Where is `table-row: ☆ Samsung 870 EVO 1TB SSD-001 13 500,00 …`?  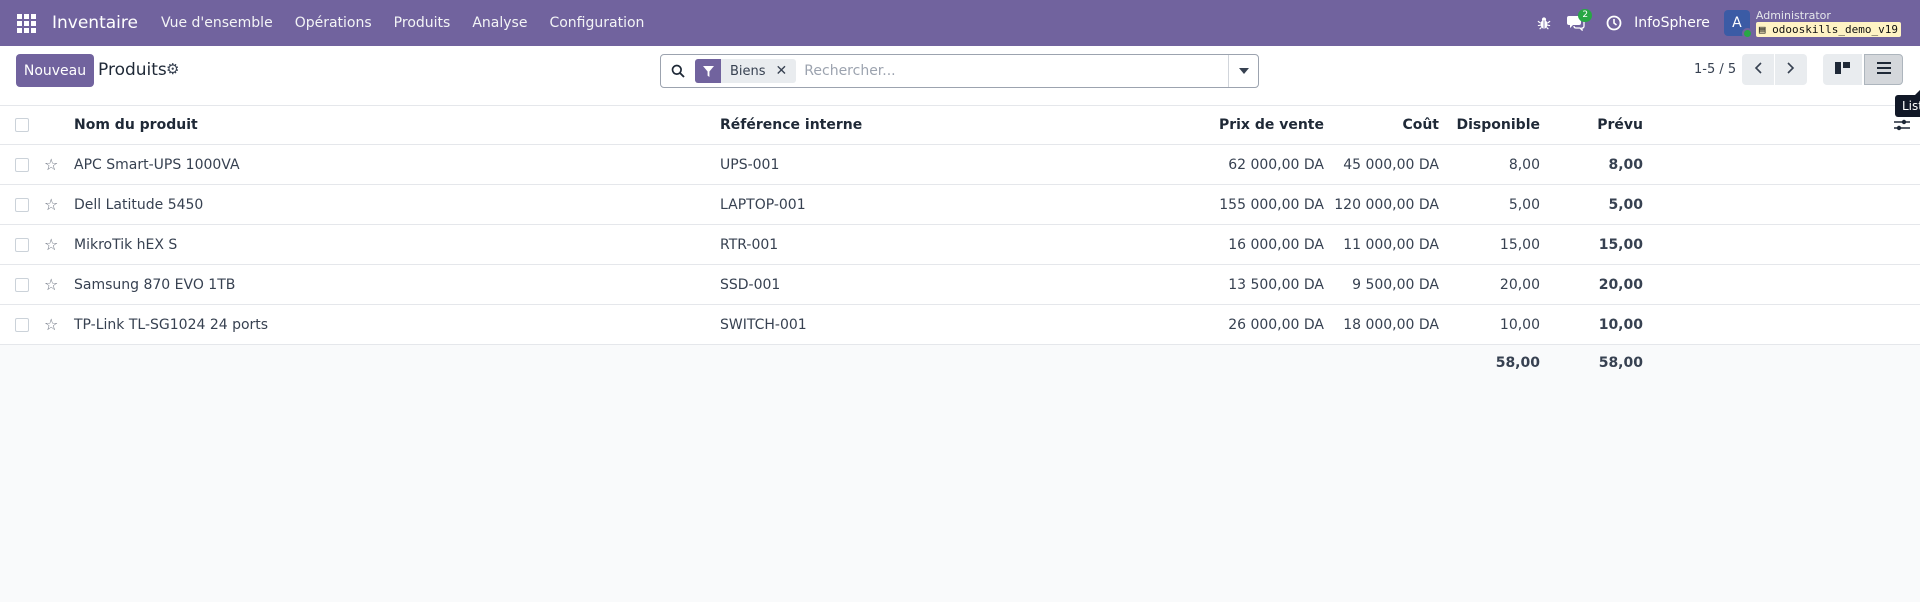 table-row: ☆ Samsung 870 EVO 1TB SSD-001 13 500,00 … is located at coordinates (960, 285).